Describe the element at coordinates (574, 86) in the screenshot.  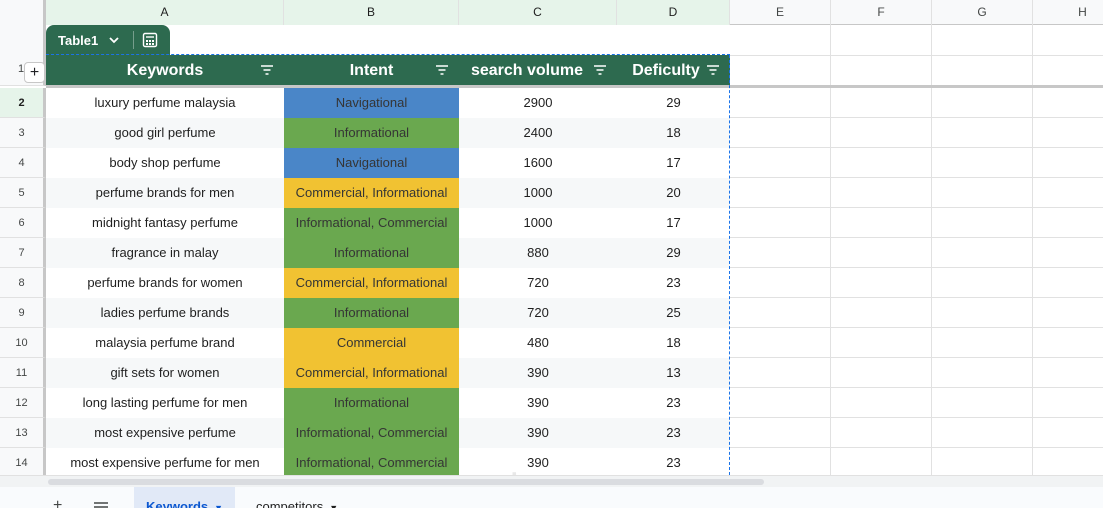
I see `frozen-row-divider` at that location.